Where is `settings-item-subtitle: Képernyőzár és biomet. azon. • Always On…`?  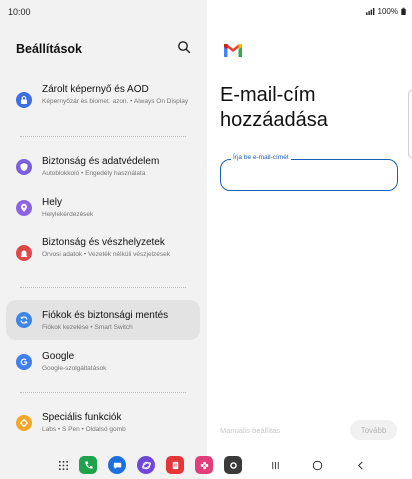 settings-item-subtitle: Képernyőzár és biomet. azon. • Always On… is located at coordinates (115, 101).